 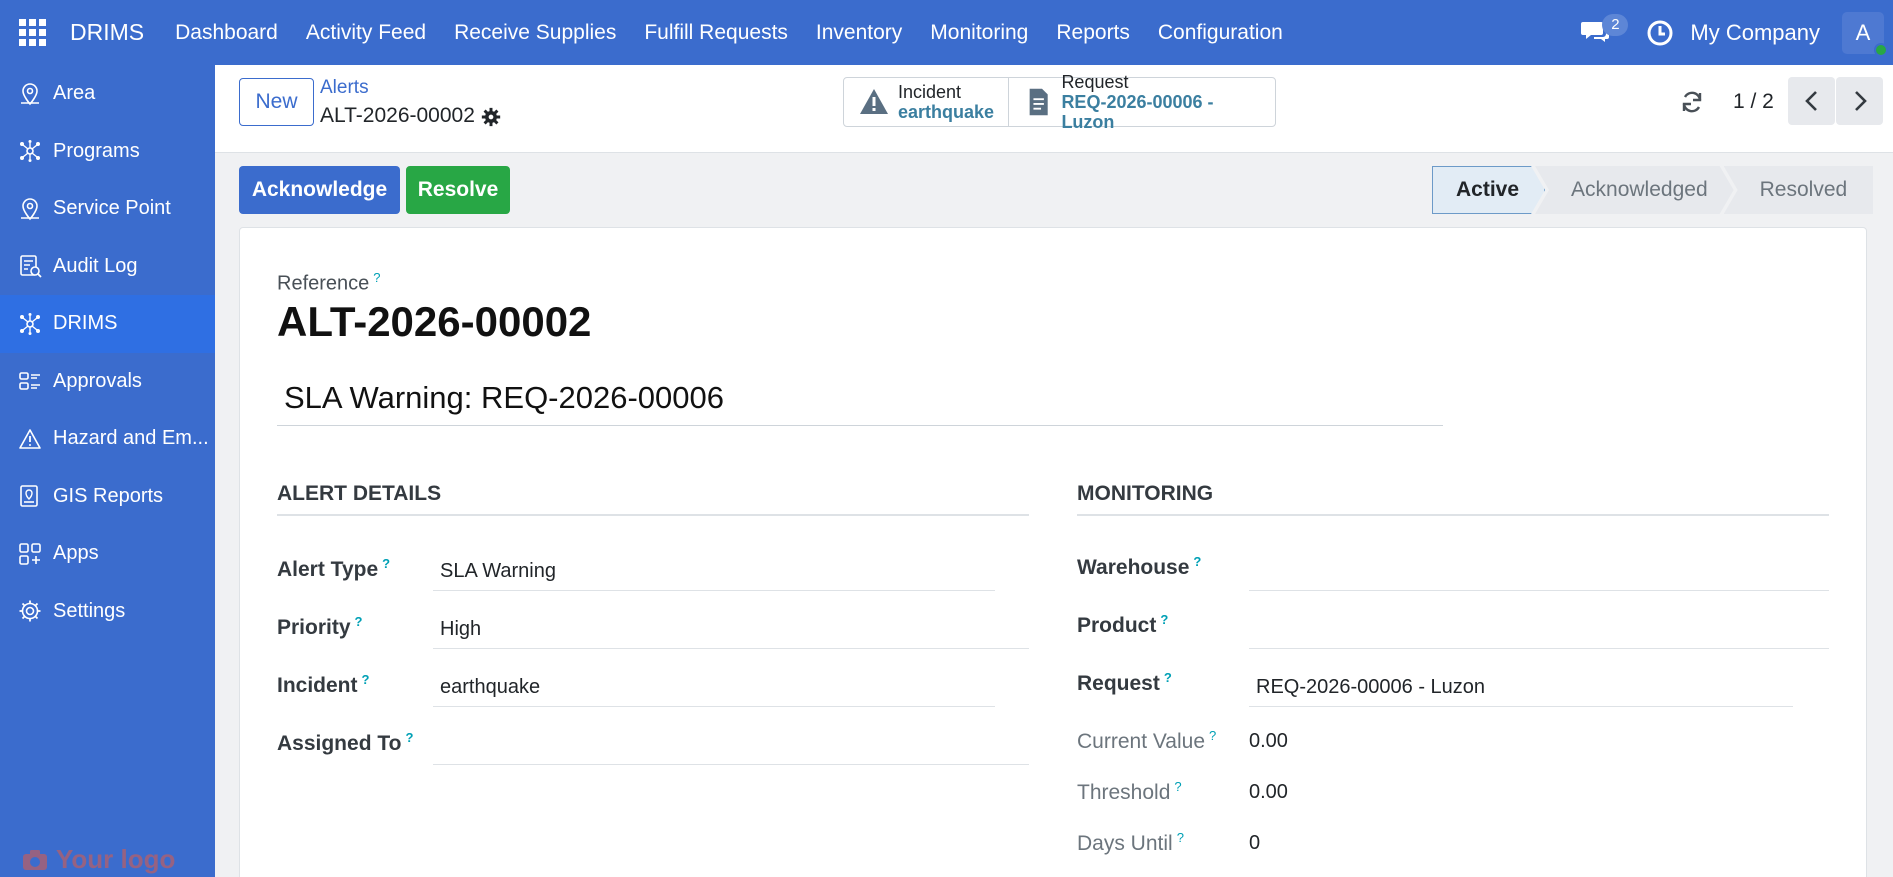 I want to click on audit-icon, so click(x=31, y=266).